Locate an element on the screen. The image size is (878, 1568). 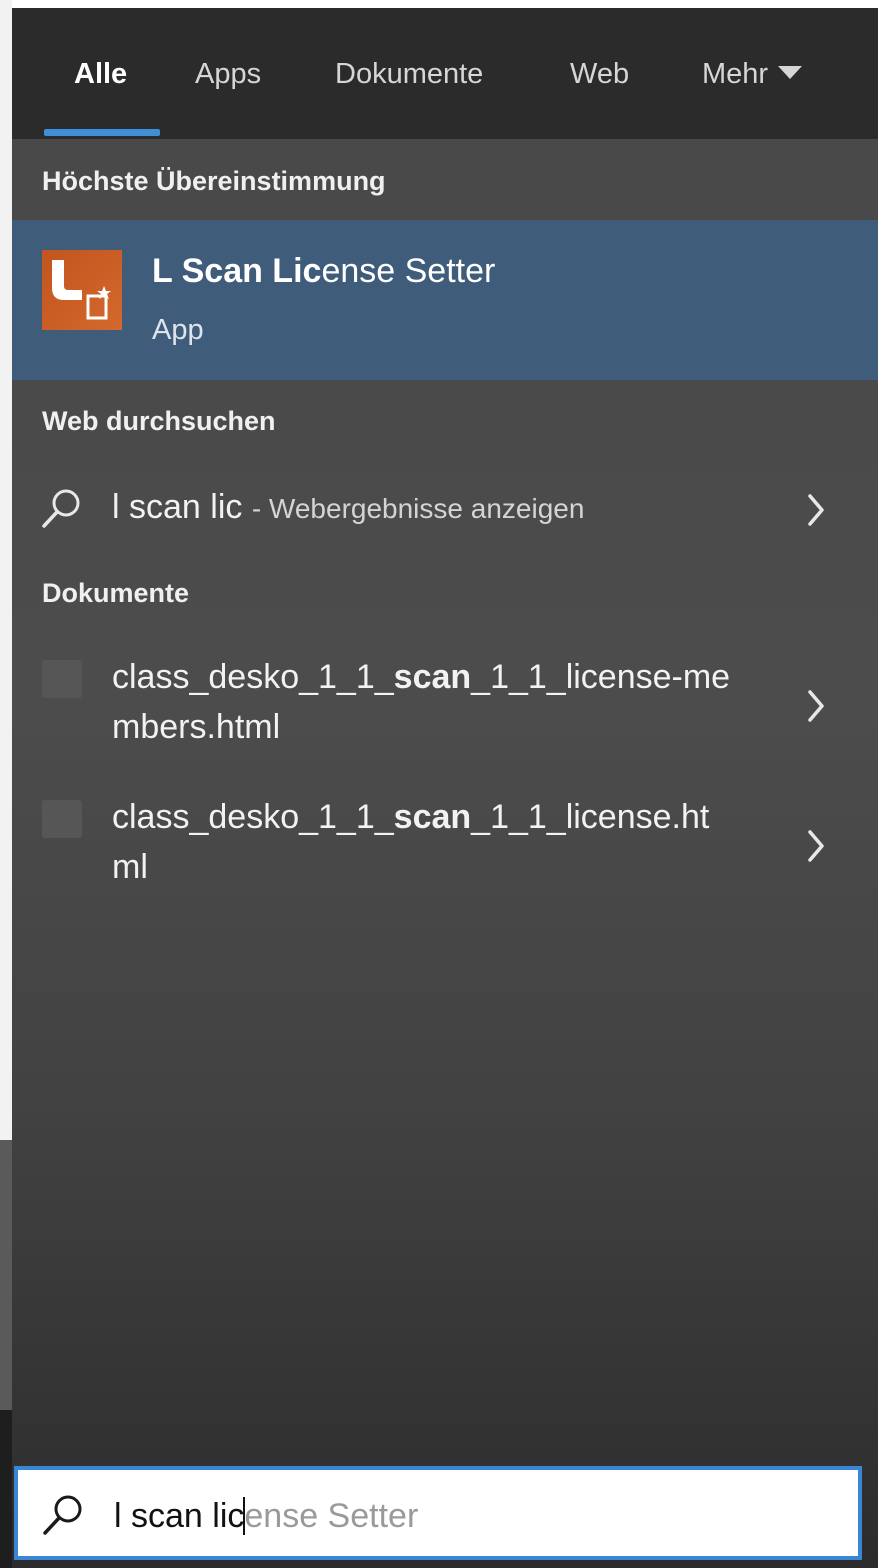
web-search-suffix: - Webergebnisse anzeigen is located at coordinates (418, 508).